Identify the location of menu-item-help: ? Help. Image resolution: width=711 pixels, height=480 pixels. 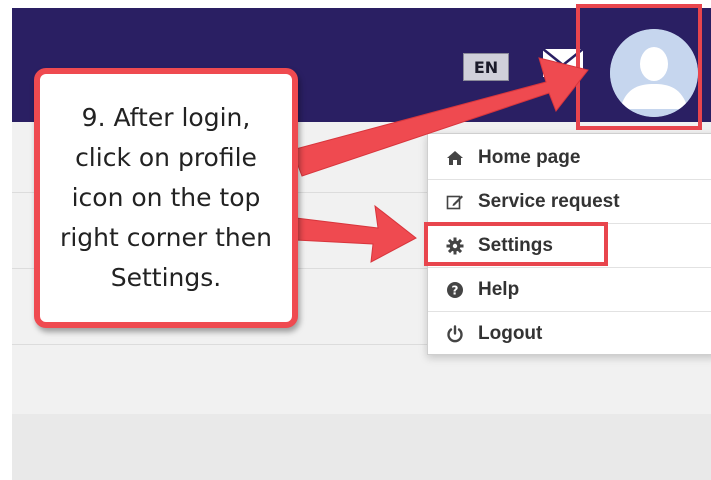
(569, 290).